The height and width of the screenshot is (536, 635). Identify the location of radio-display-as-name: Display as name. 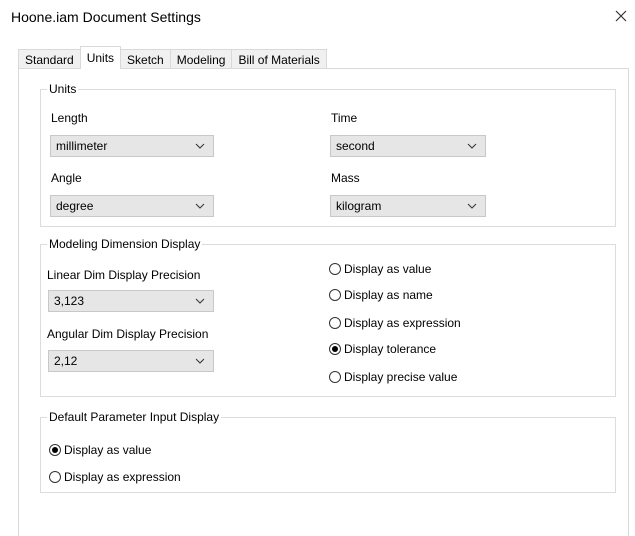
(381, 295).